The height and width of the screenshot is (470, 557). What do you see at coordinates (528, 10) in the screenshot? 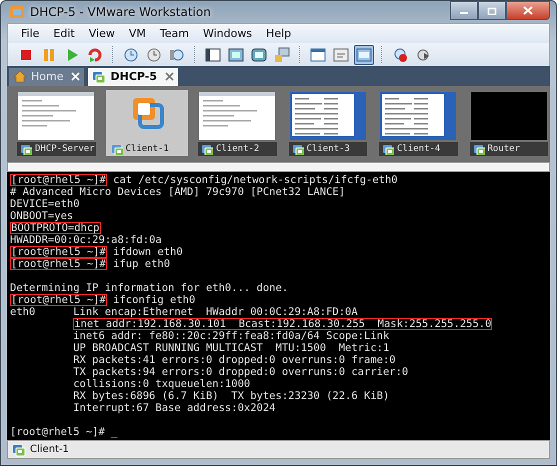
I see `close-button` at bounding box center [528, 10].